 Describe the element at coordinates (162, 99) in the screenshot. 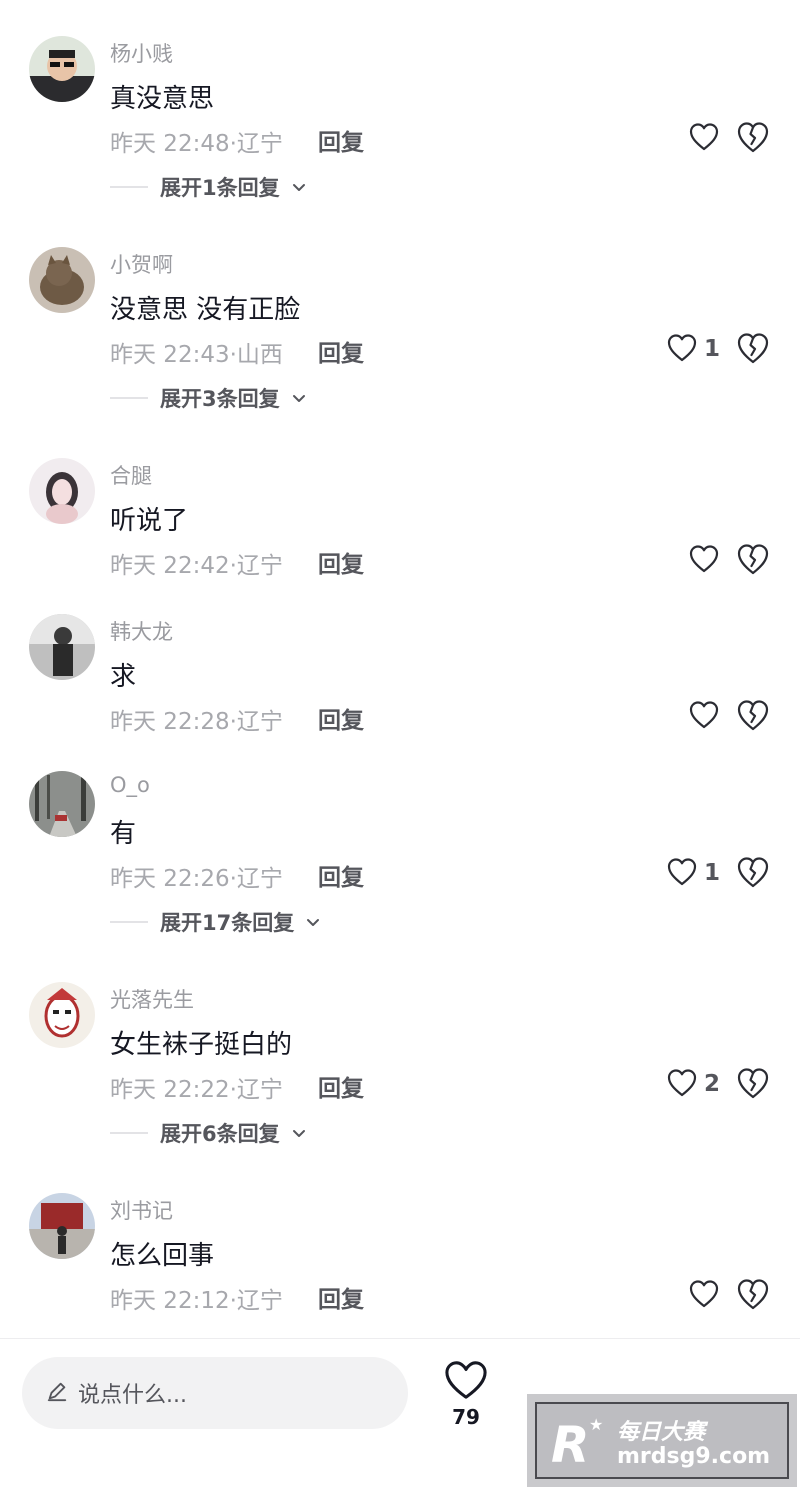

I see `comment-text: 真没意思` at that location.